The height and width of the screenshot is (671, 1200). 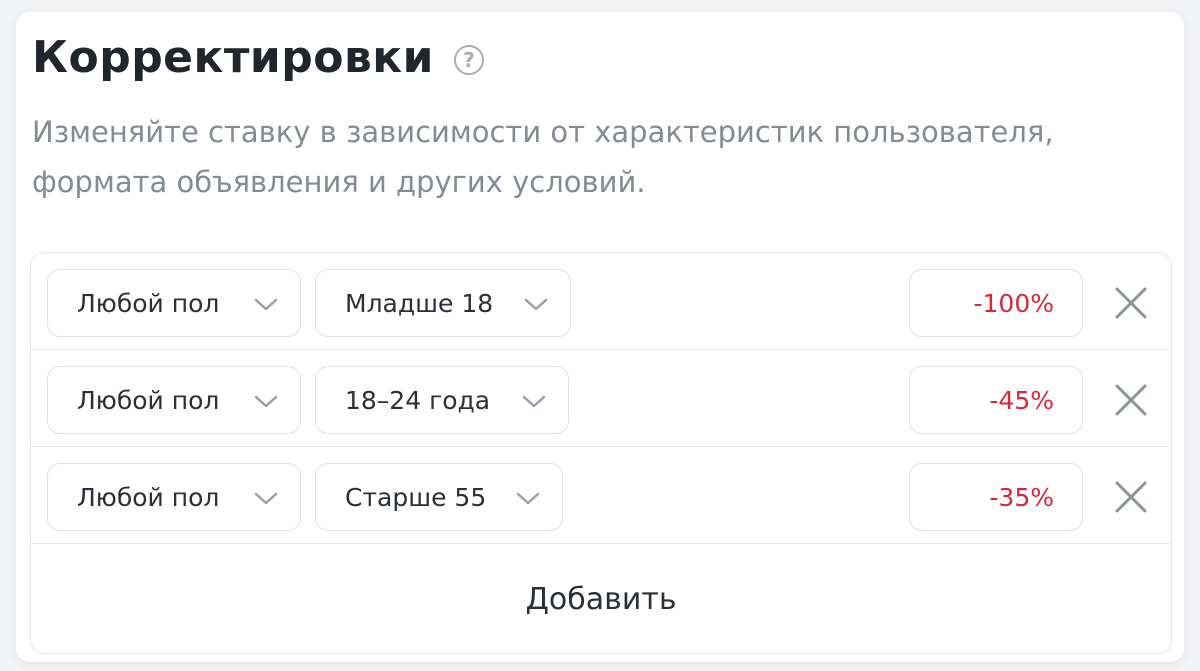 What do you see at coordinates (419, 303) in the screenshot?
I see `age-select-label: Младше 18` at bounding box center [419, 303].